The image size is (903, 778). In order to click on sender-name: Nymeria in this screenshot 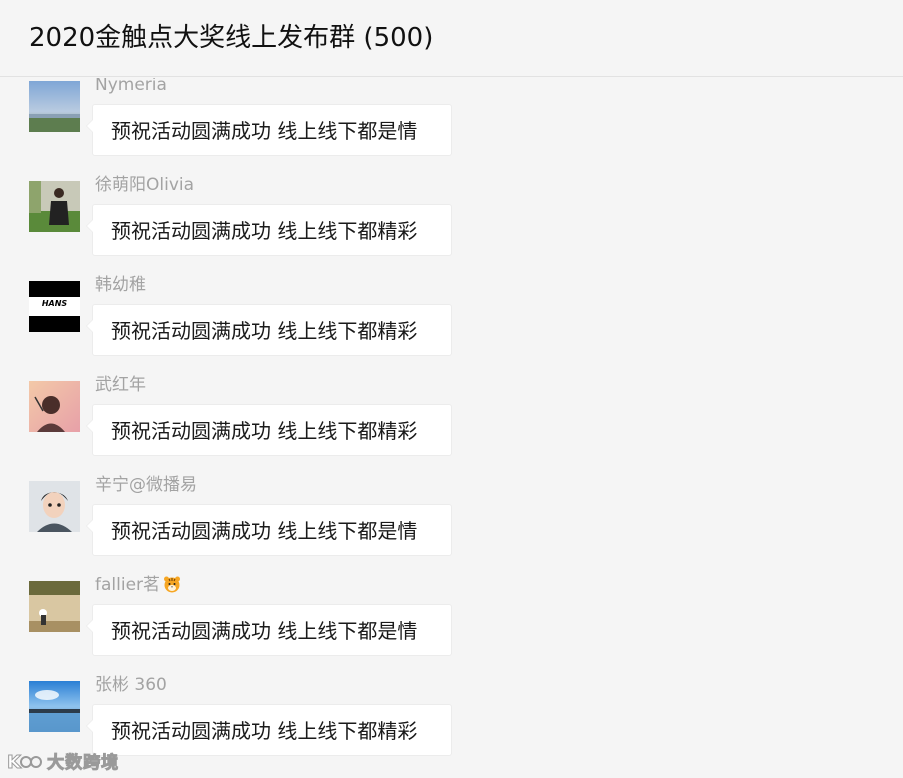, I will do `click(131, 86)`.